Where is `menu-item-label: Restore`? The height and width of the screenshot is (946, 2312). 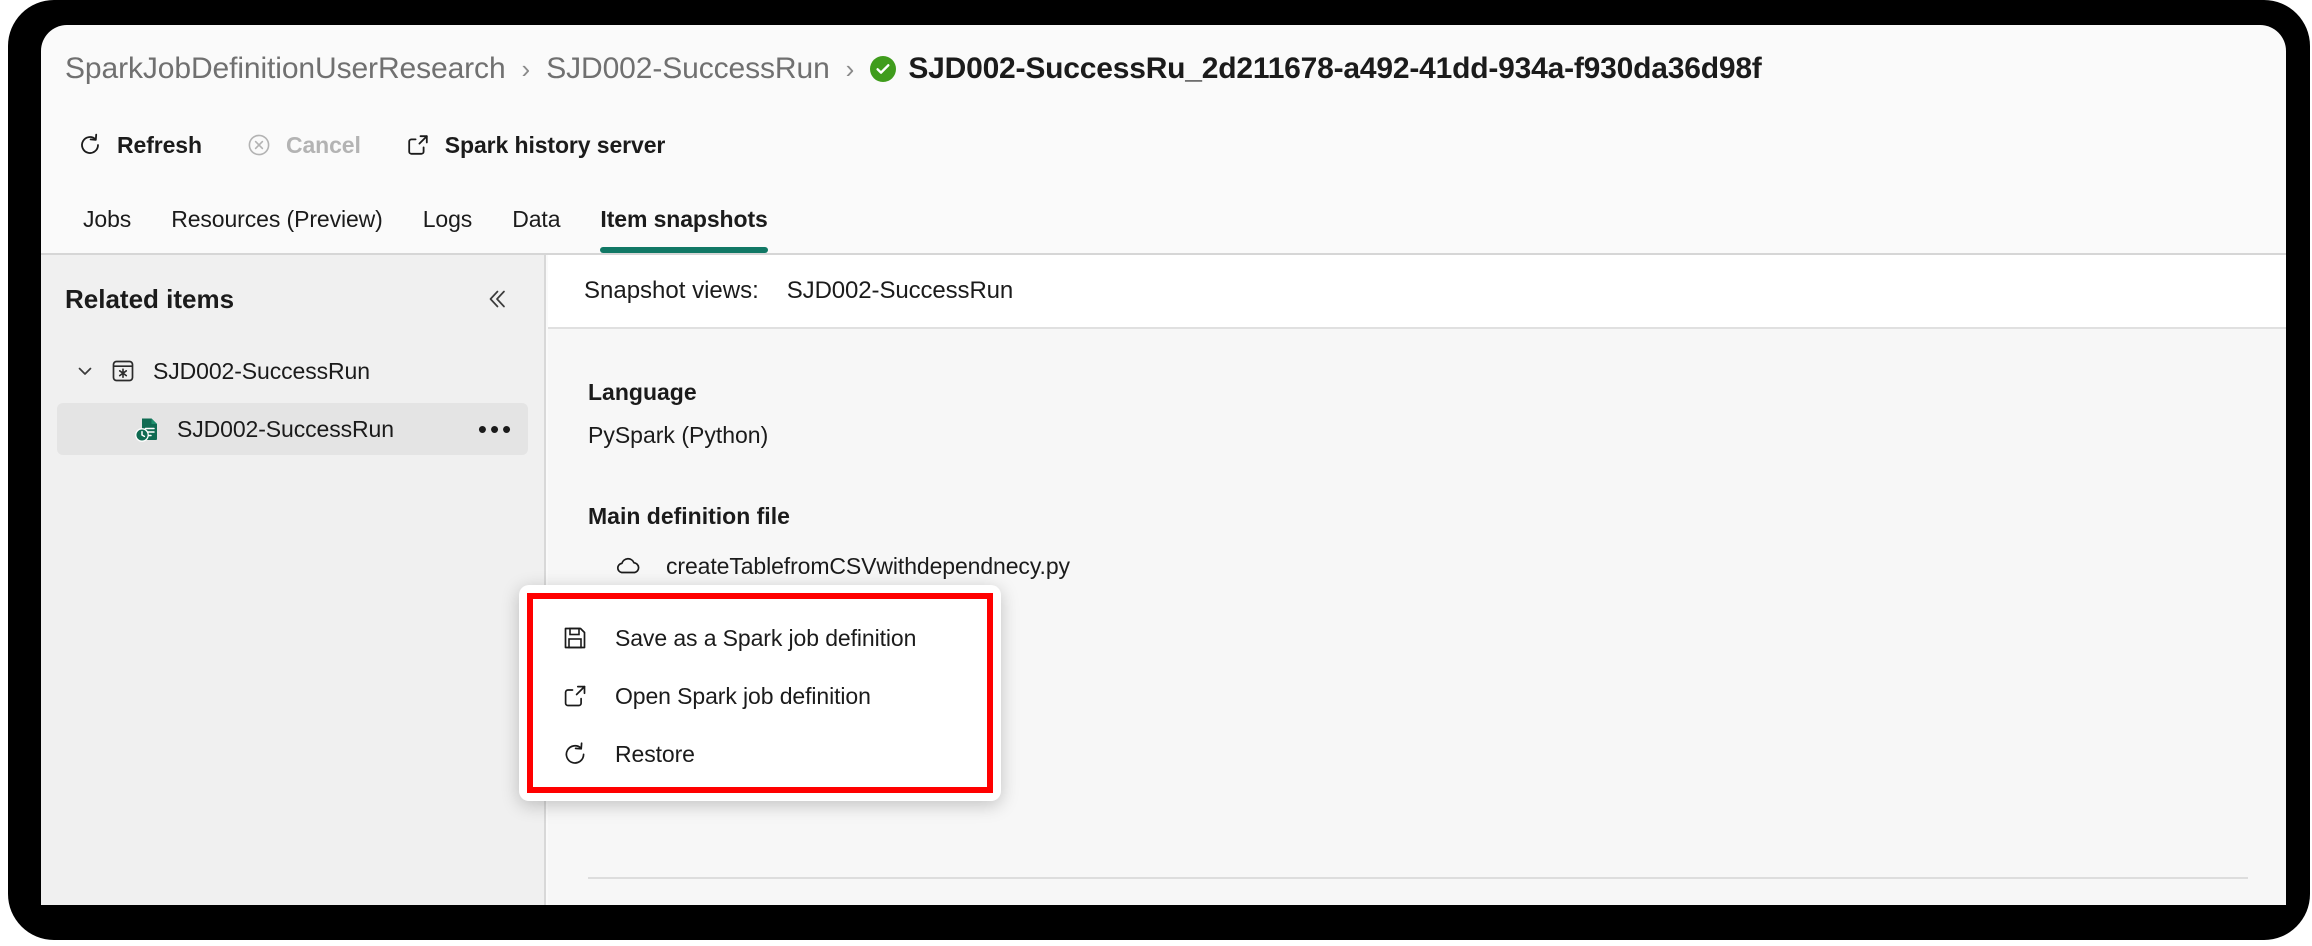
menu-item-label: Restore is located at coordinates (655, 753).